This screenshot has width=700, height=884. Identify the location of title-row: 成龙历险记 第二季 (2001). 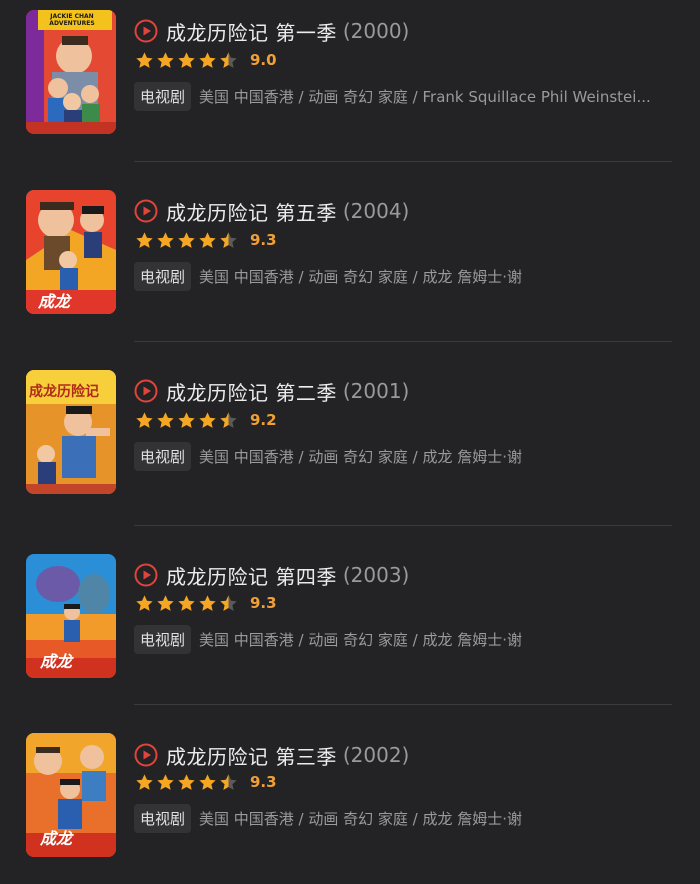
(271, 391).